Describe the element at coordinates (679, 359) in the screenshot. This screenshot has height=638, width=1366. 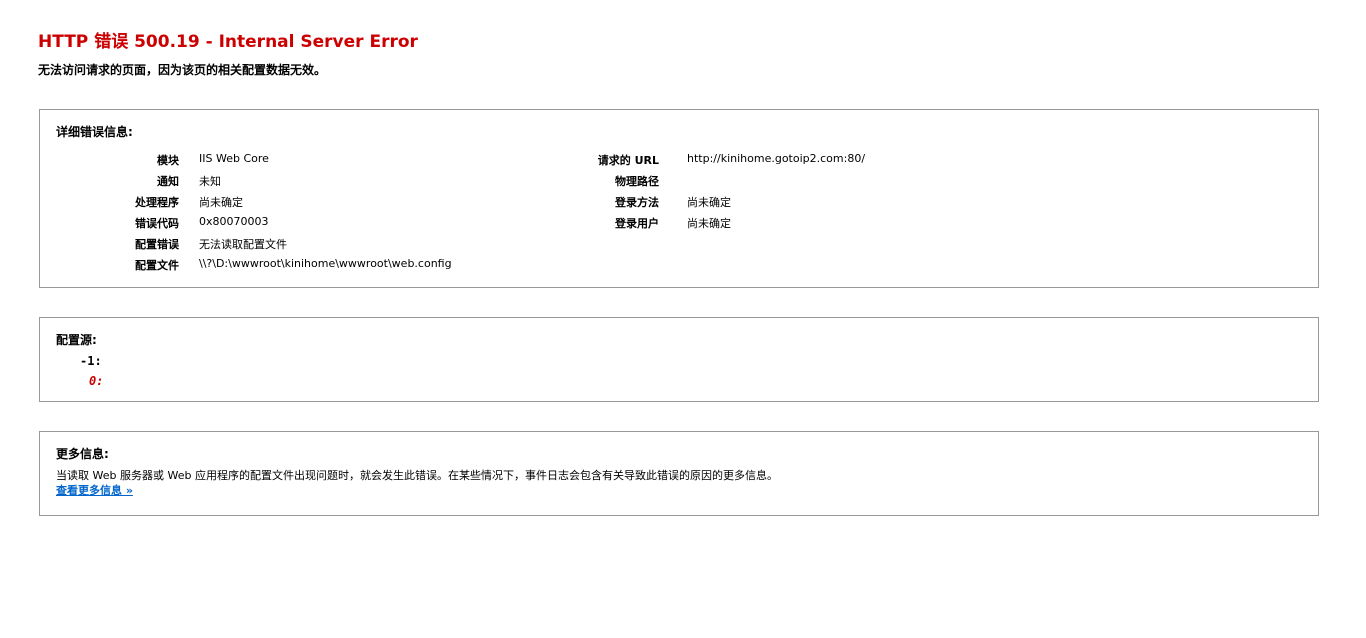
I see `config-source-panel: 配置源: -1: 0:` at that location.